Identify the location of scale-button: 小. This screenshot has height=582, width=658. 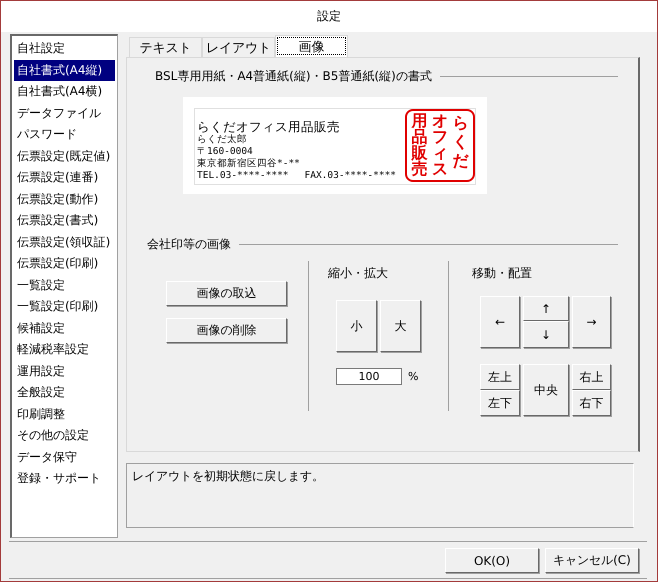
(356, 326).